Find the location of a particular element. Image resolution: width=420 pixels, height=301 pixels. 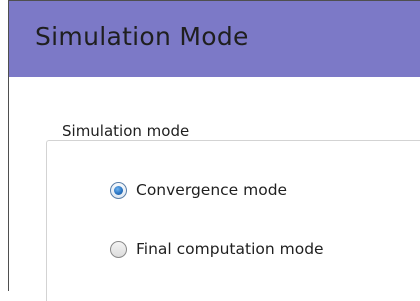

convergence-mode-radio is located at coordinates (118, 190).